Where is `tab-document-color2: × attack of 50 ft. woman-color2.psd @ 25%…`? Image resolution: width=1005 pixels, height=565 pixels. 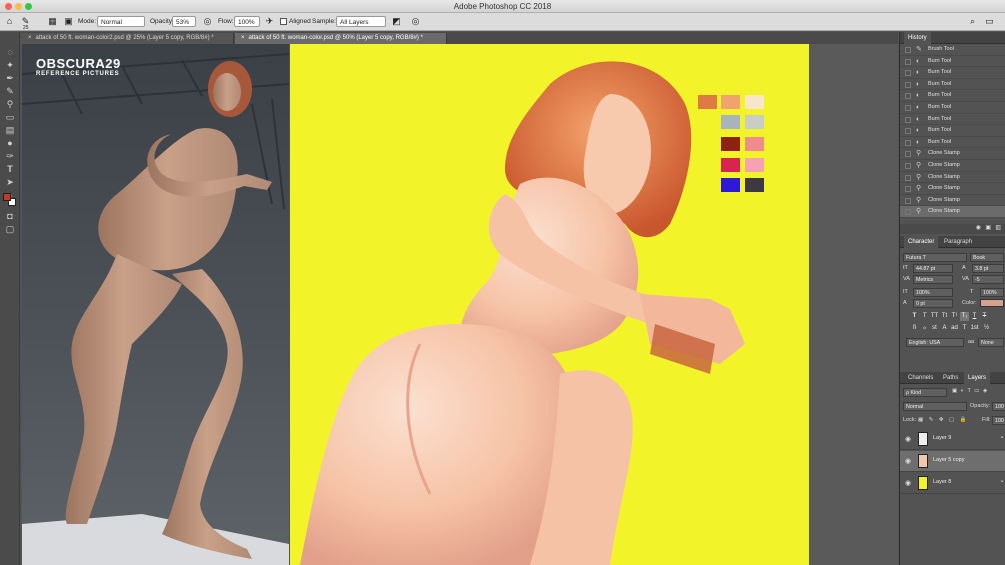 tab-document-color2: × attack of 50 ft. woman-color2.psd @ 25%… is located at coordinates (128, 38).